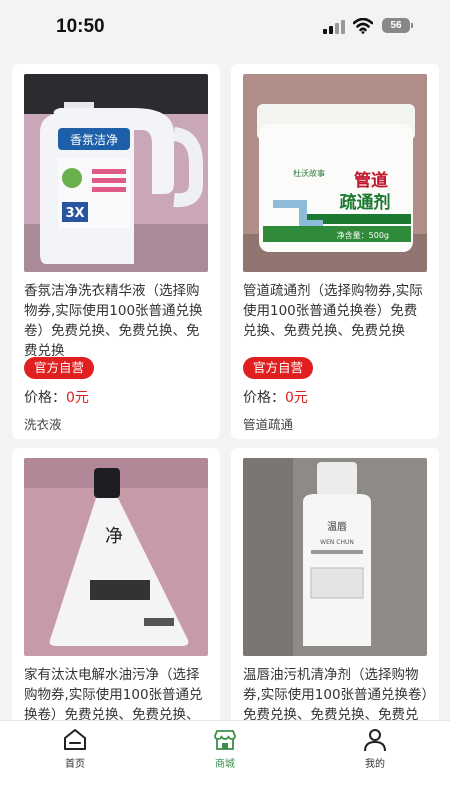 The height and width of the screenshot is (800, 450). I want to click on status-bar: 10:50 56, so click(225, 26).